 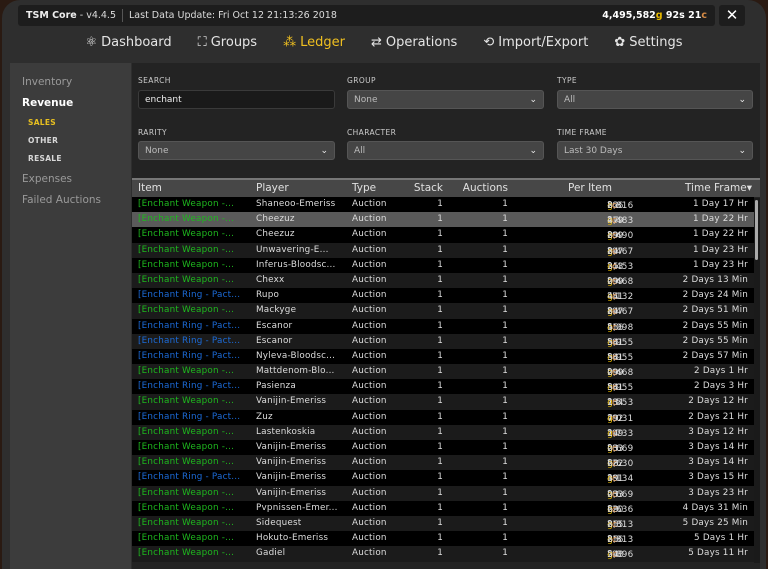 What do you see at coordinates (620, 402) in the screenshot?
I see `per-item-cell: 2,553 g 13 s 84 c` at bounding box center [620, 402].